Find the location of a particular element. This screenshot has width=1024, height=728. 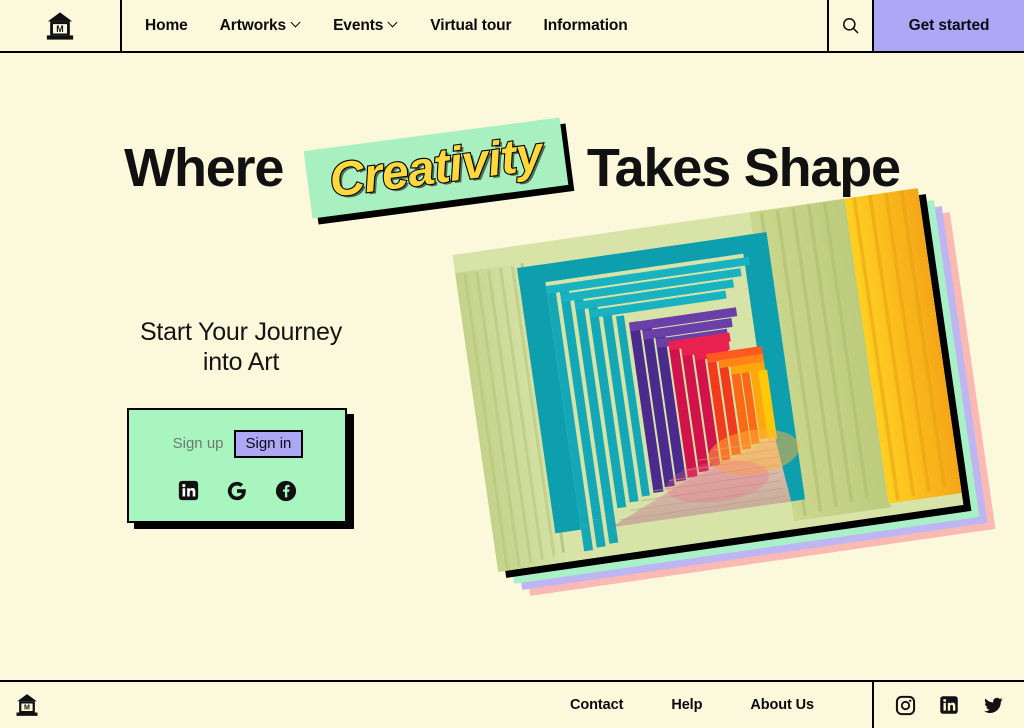

twitter-link is located at coordinates (993, 705).